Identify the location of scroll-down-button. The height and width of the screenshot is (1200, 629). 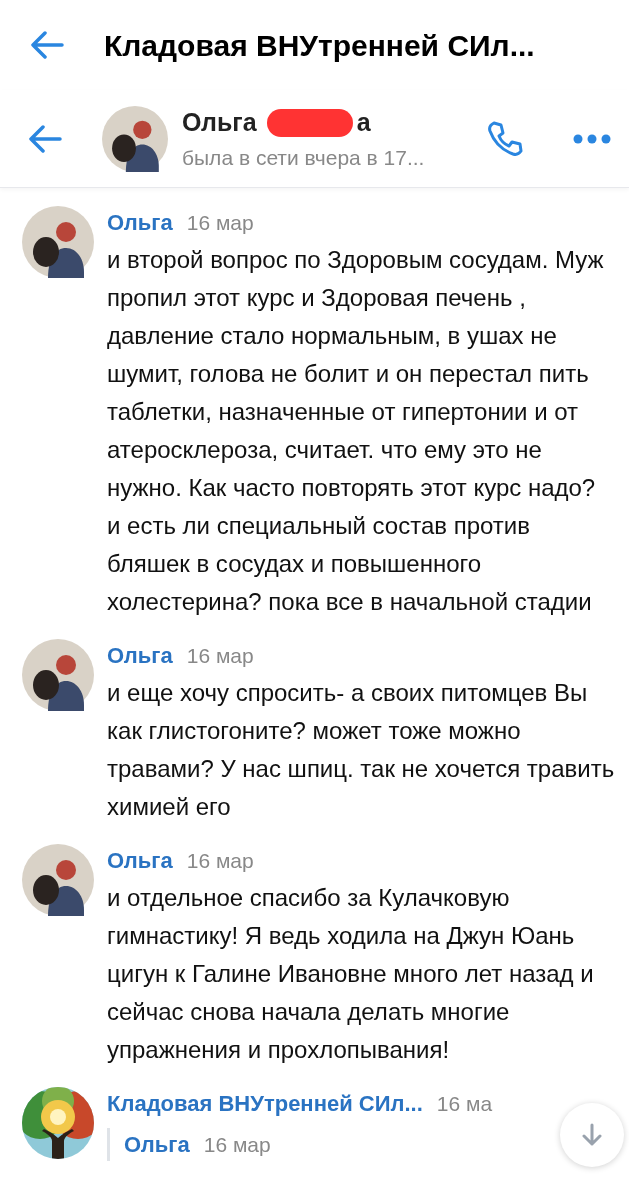
(592, 1135).